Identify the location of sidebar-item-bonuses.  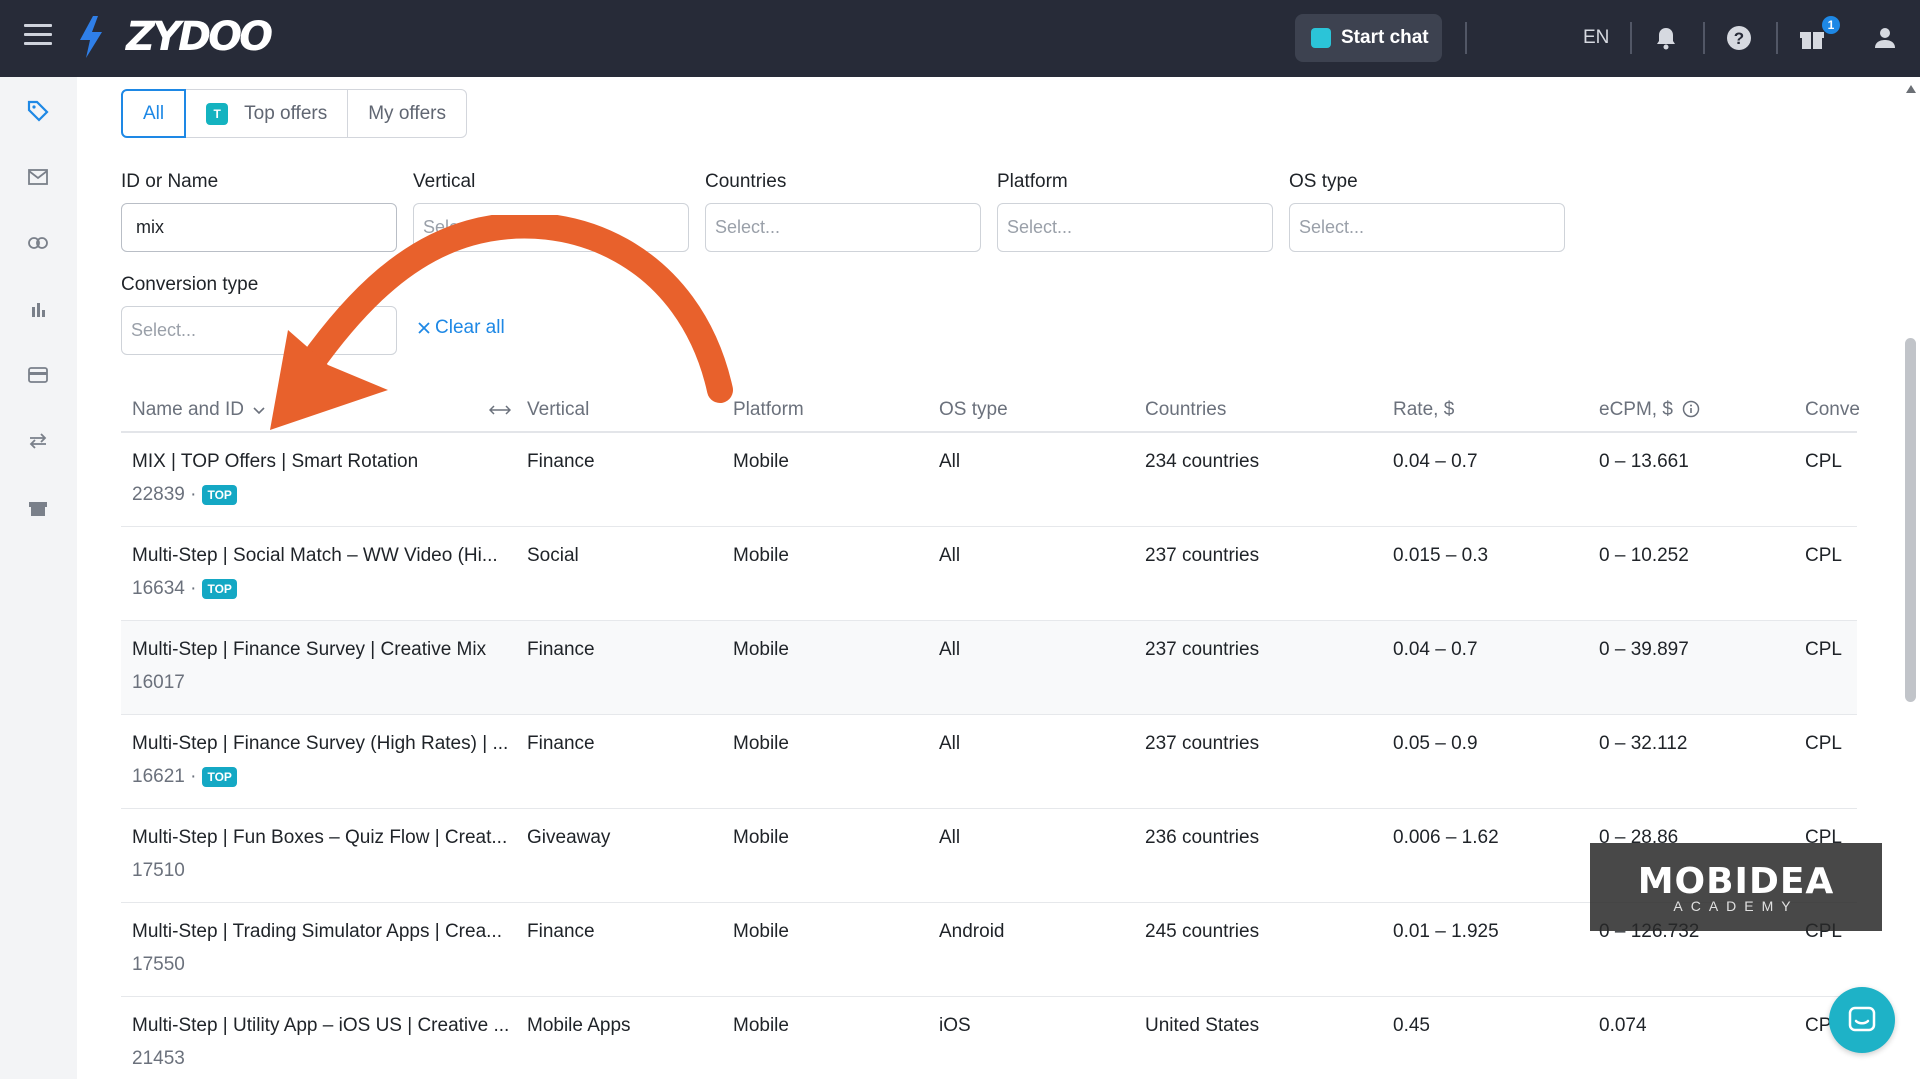
(38, 507).